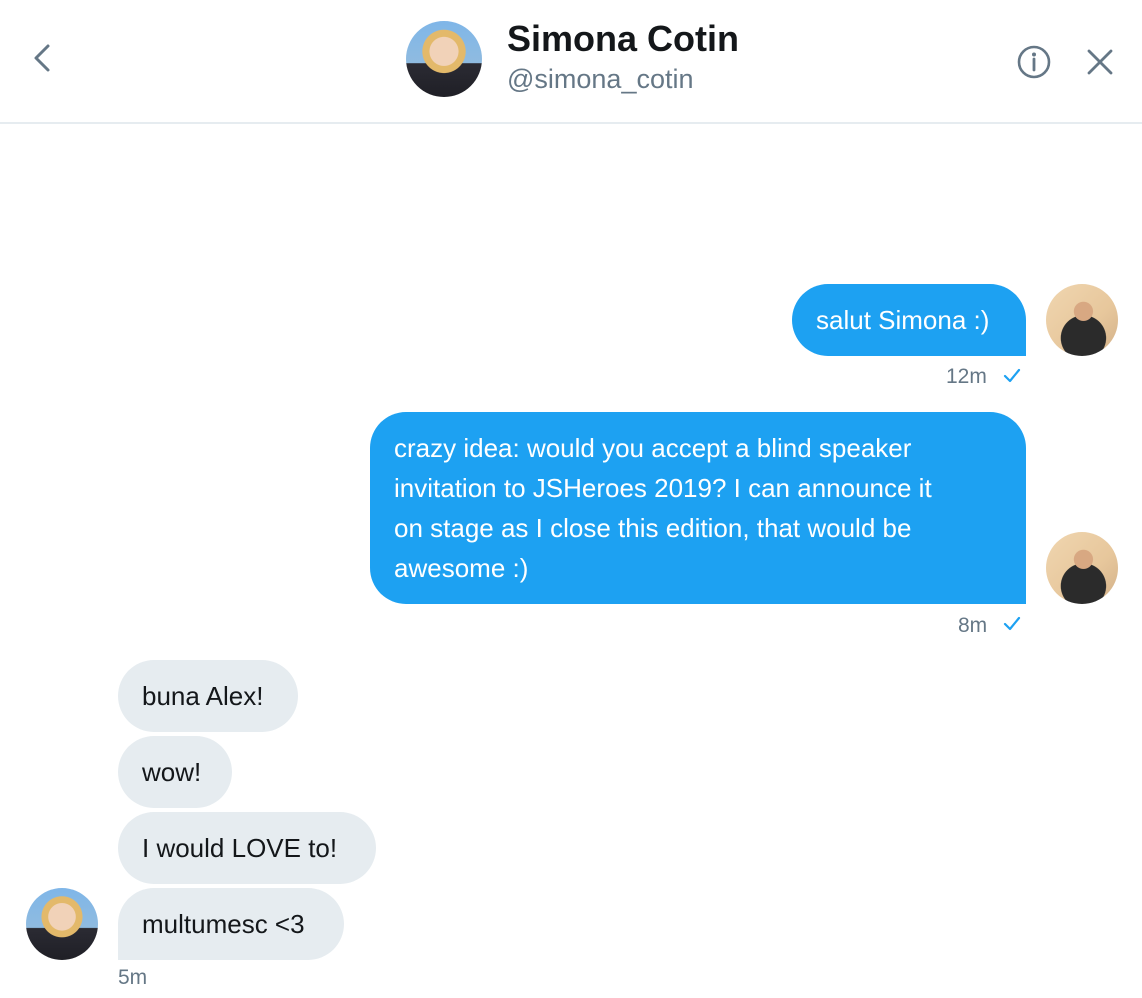 The height and width of the screenshot is (998, 1142). Describe the element at coordinates (240, 848) in the screenshot. I see `message-text: I would LOVE to!` at that location.